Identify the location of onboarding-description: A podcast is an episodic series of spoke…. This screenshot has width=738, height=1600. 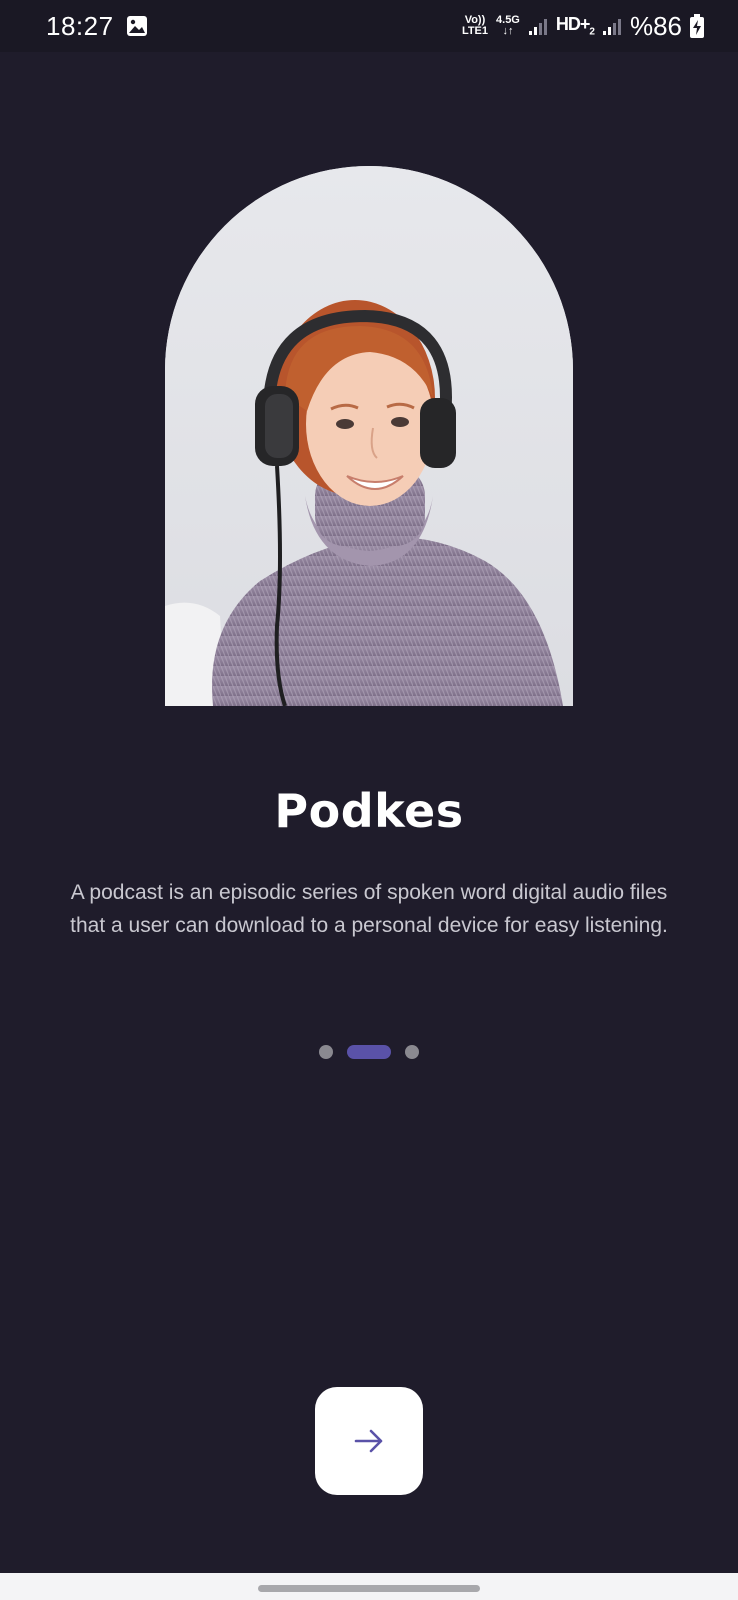
(369, 909).